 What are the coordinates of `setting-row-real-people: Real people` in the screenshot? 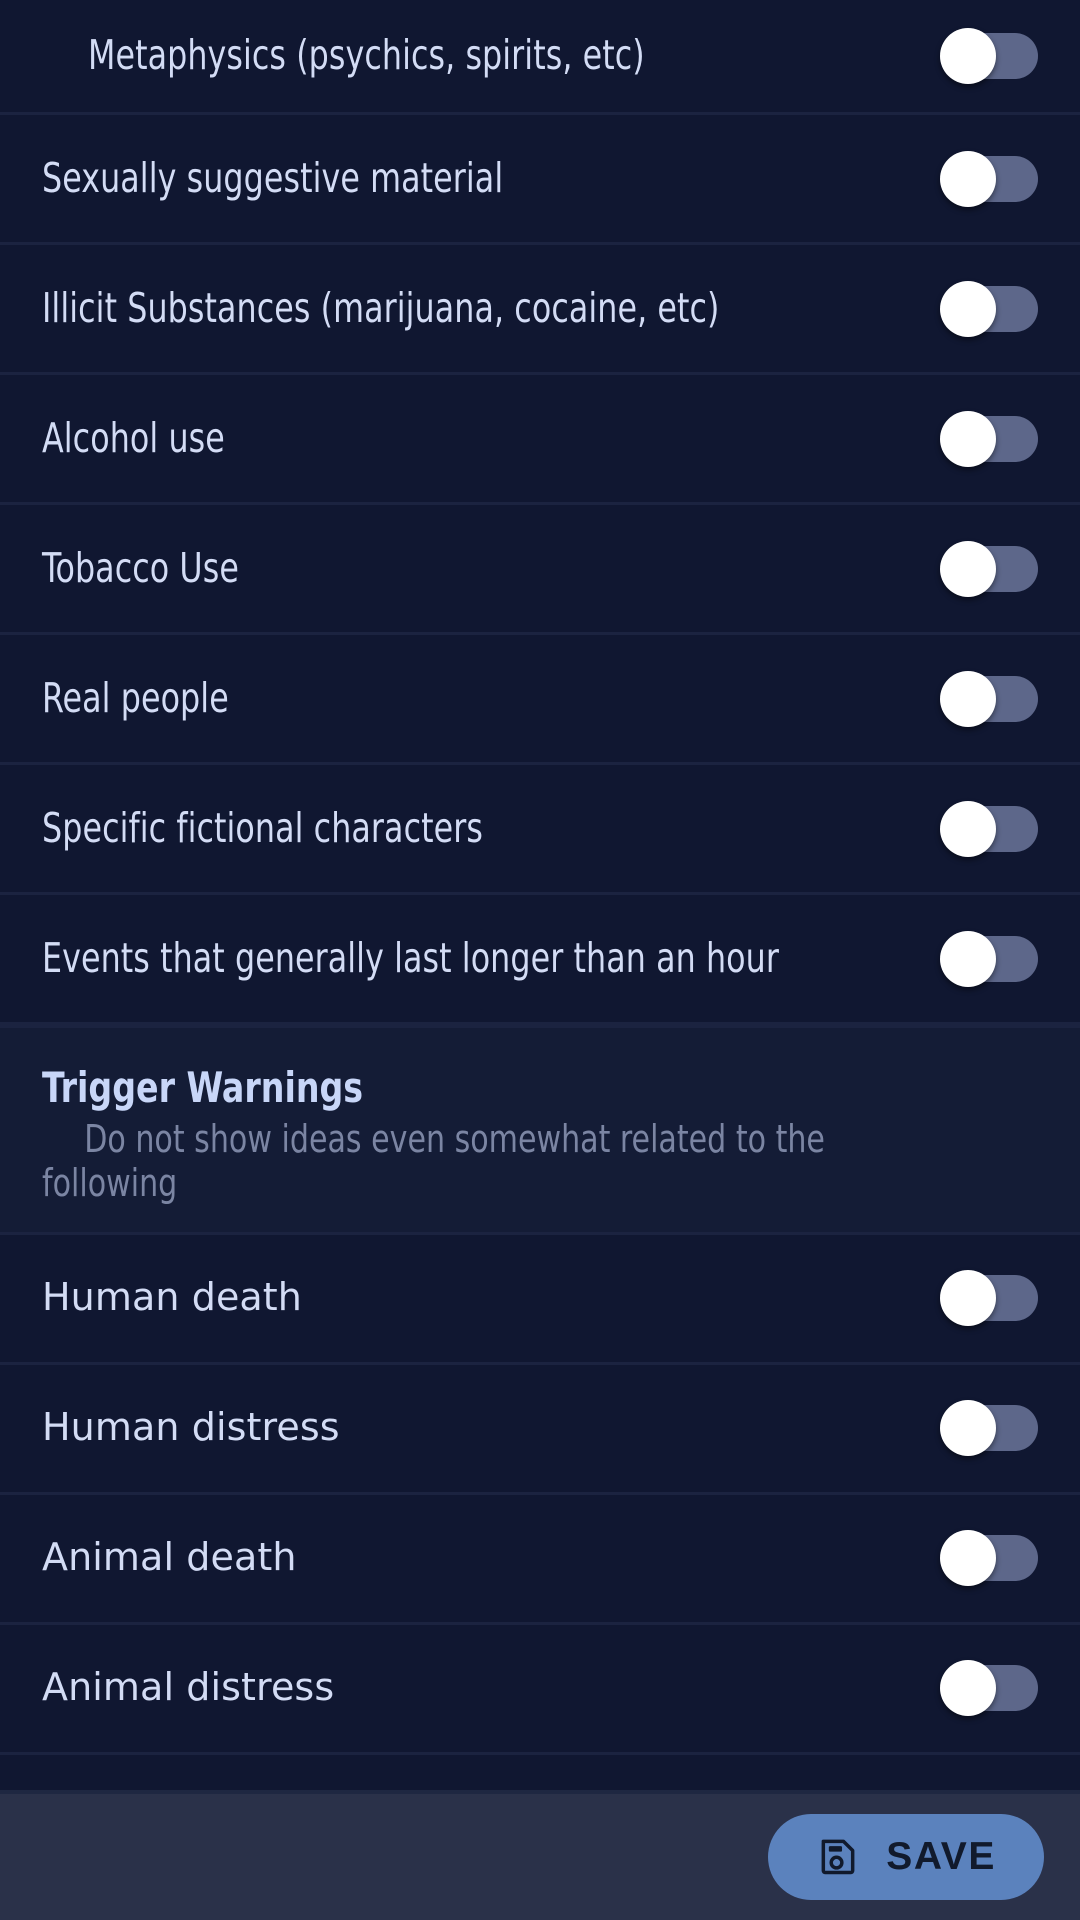 It's located at (540, 700).